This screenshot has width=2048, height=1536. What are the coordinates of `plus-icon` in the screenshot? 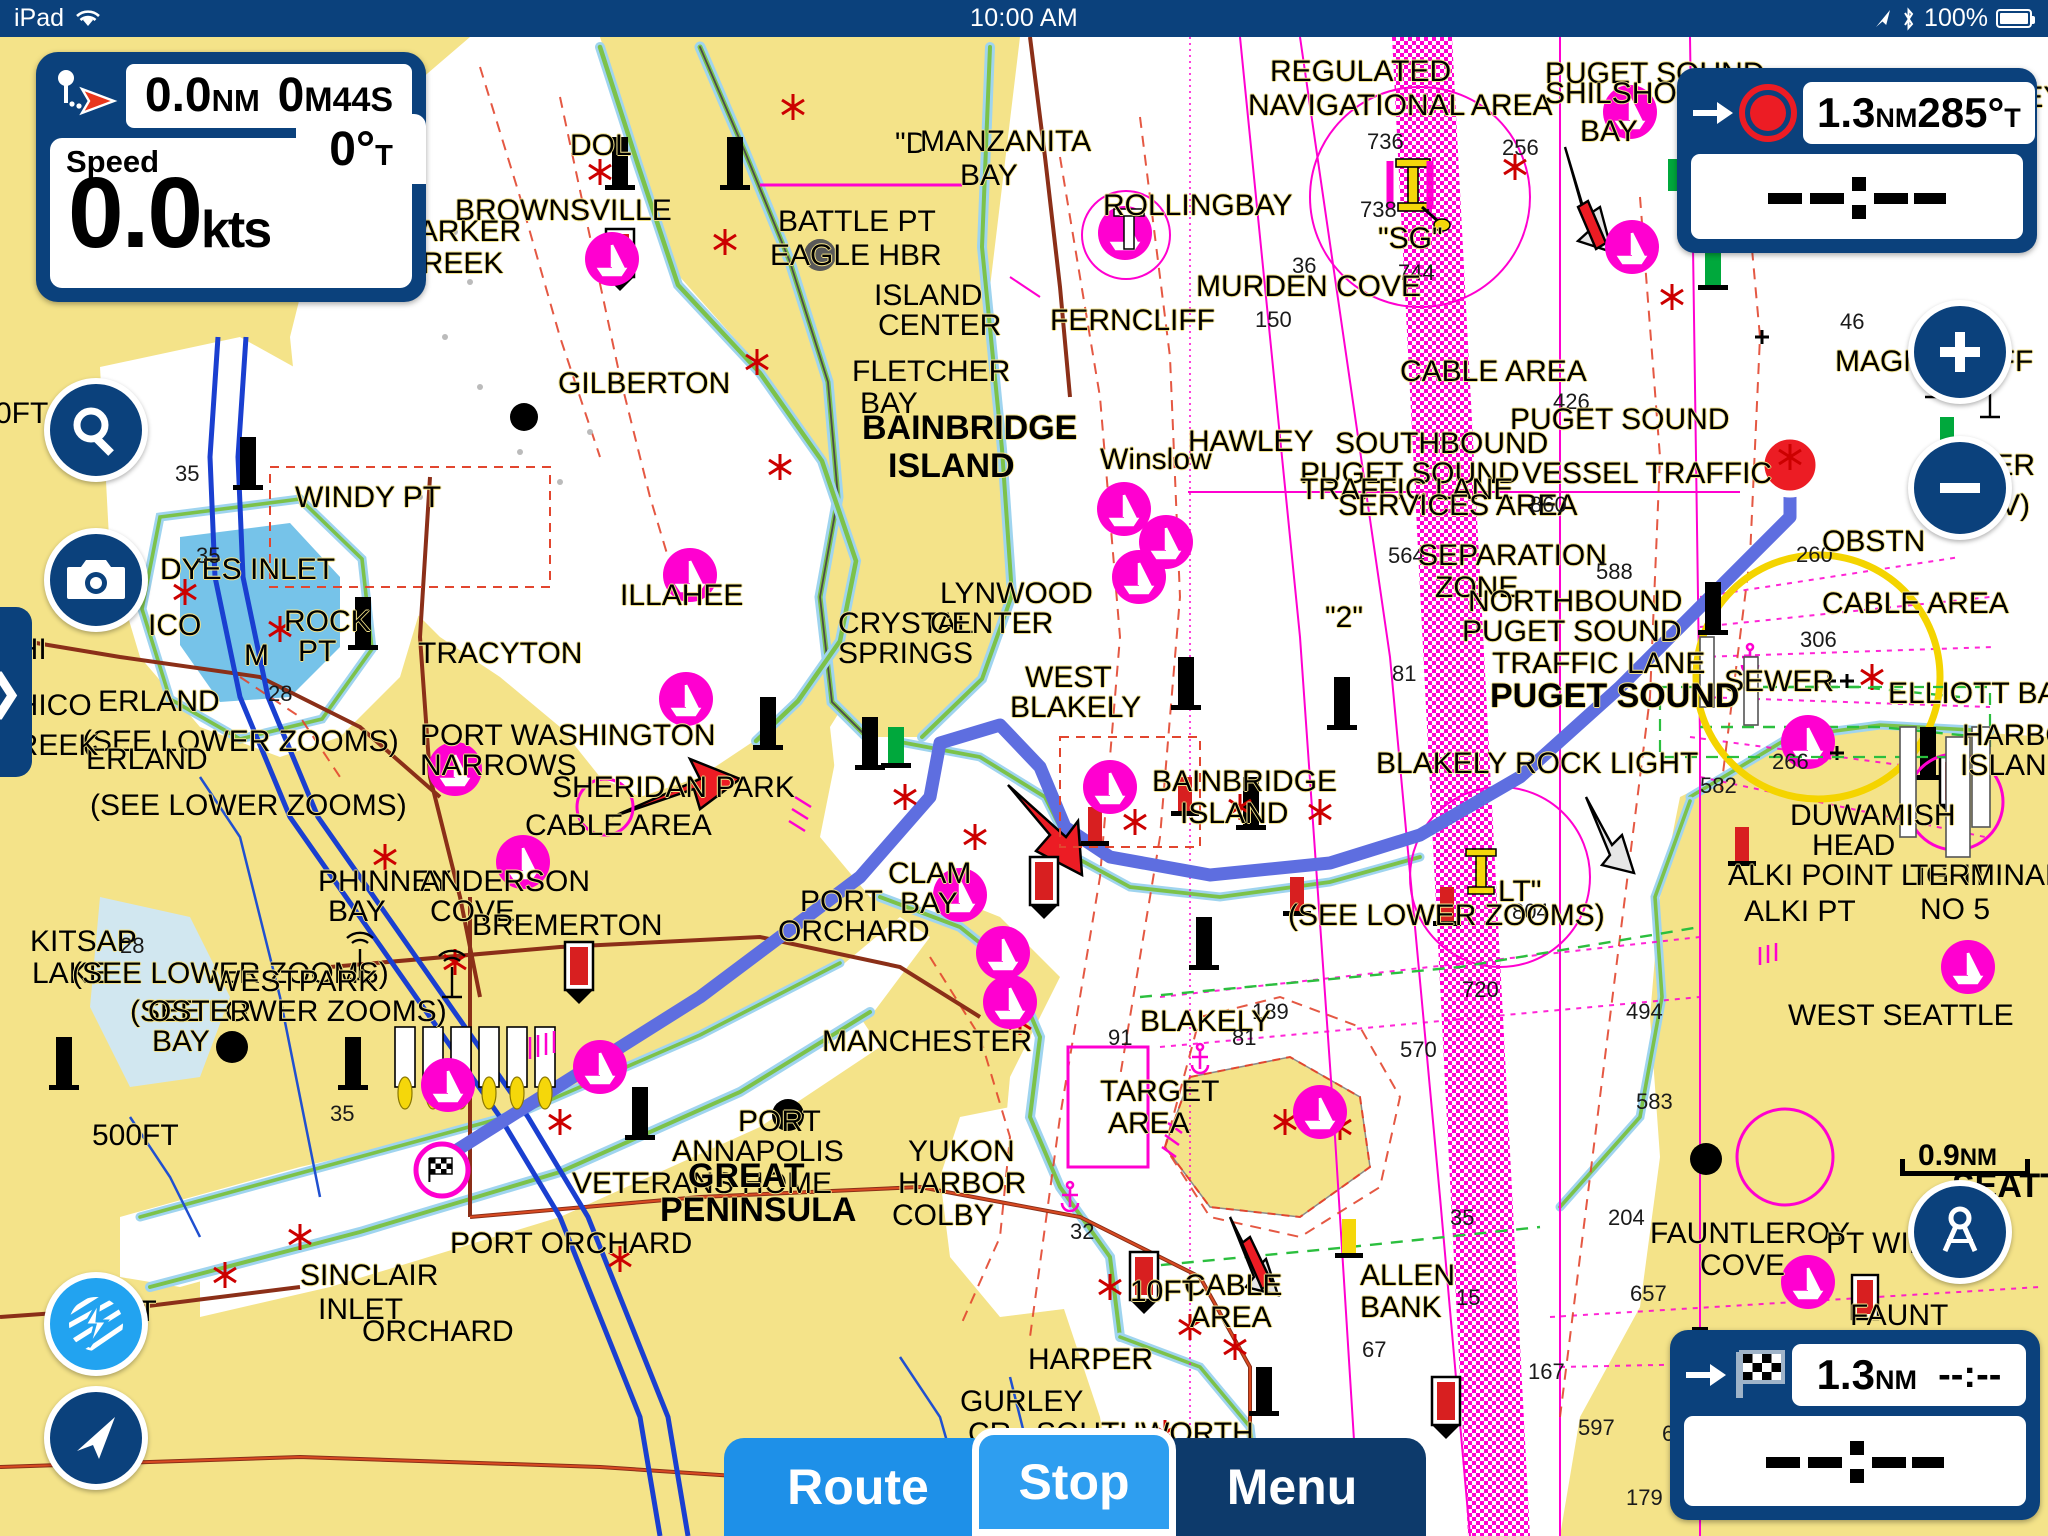 It's located at (1960, 352).